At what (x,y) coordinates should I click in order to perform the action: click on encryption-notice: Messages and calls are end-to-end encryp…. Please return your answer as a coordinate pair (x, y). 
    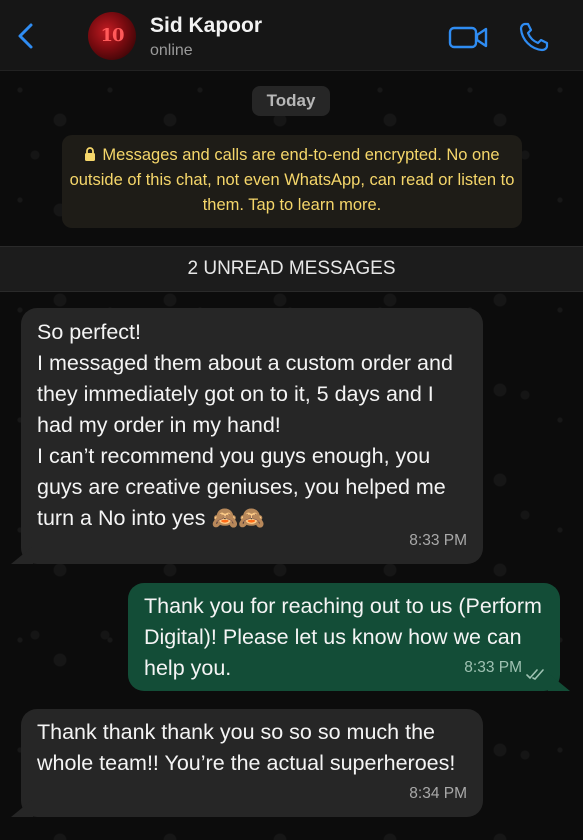
    Looking at the image, I should click on (292, 181).